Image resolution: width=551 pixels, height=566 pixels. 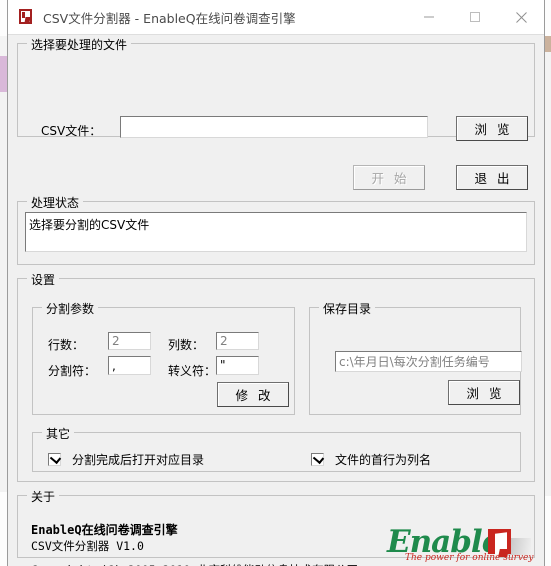 I want to click on app-q-icon, so click(x=26, y=17).